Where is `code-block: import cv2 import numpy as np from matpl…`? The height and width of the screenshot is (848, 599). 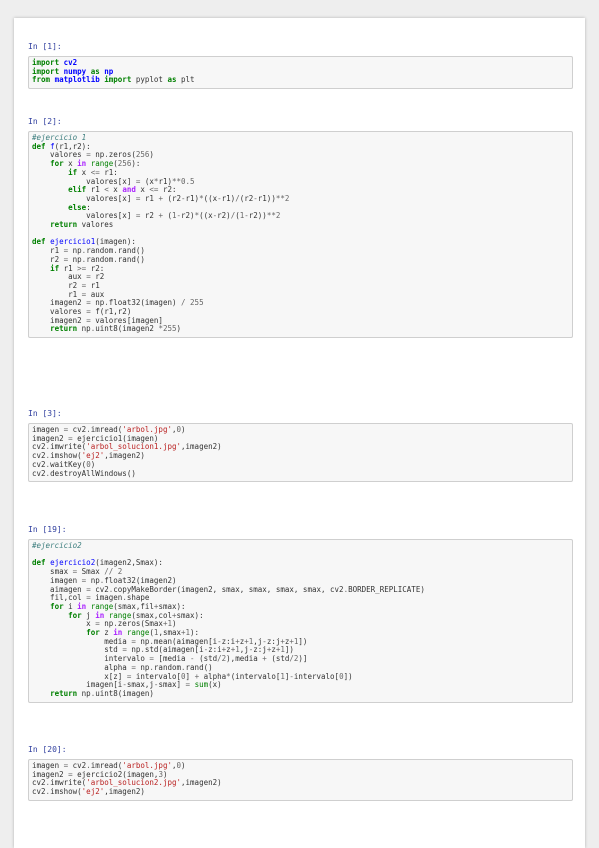 code-block: import cv2 import numpy as np from matpl… is located at coordinates (300, 72).